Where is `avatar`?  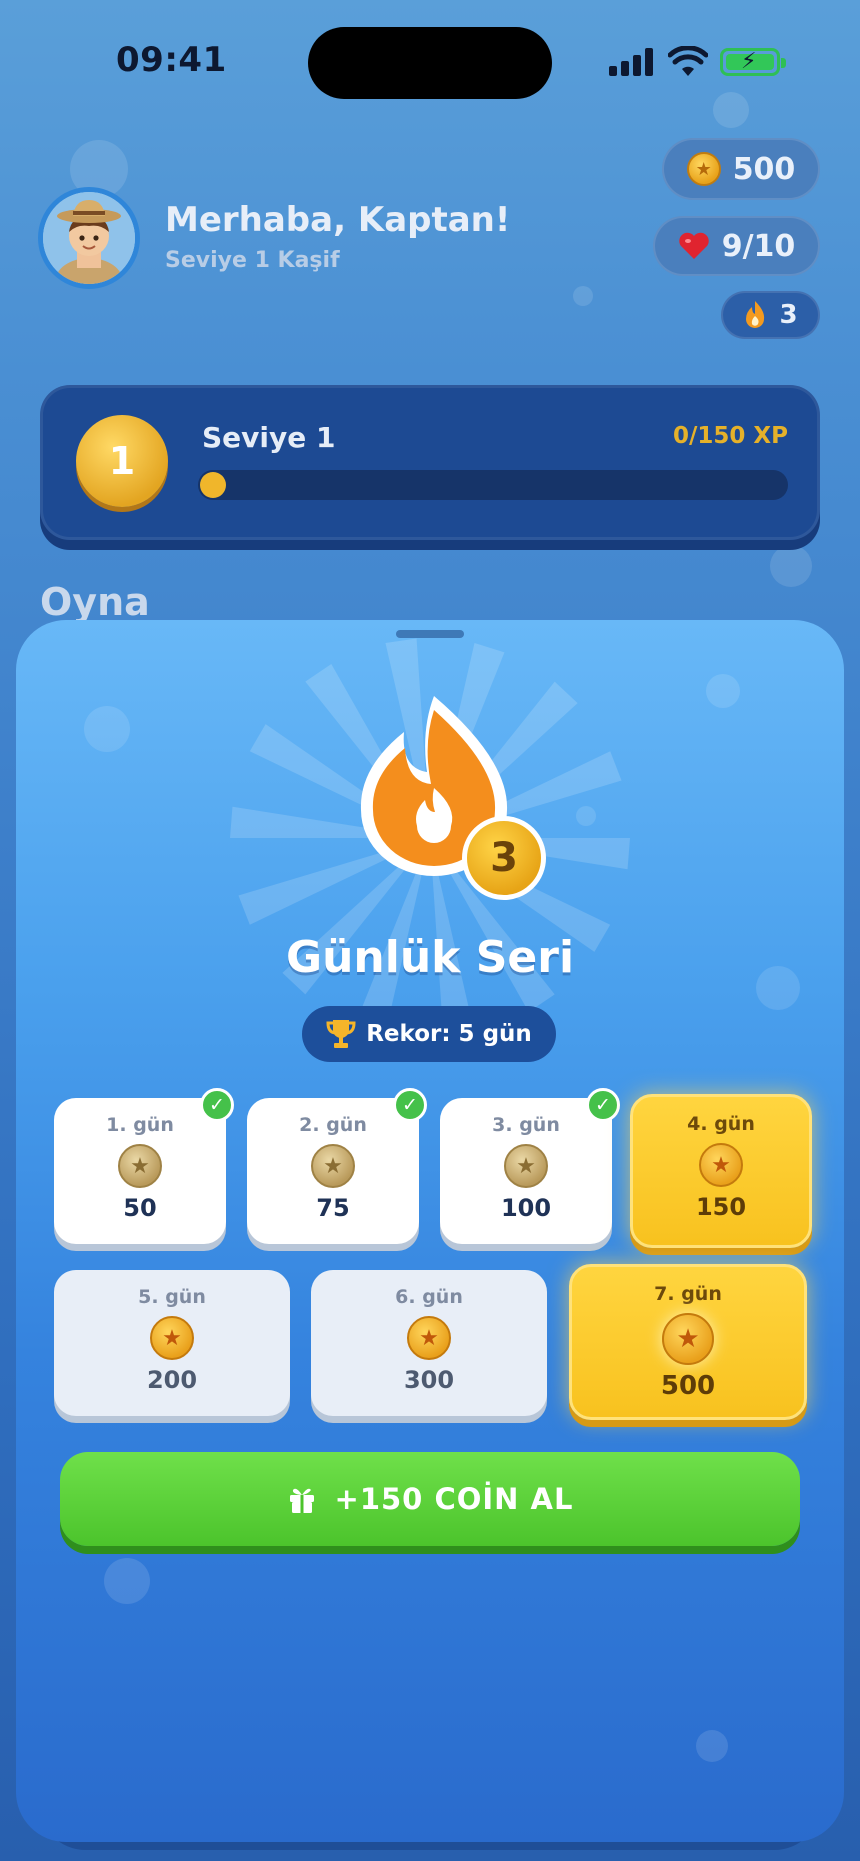
avatar is located at coordinates (89, 238).